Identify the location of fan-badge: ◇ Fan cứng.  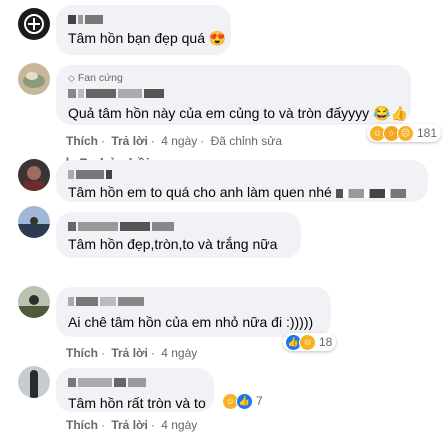
(95, 78).